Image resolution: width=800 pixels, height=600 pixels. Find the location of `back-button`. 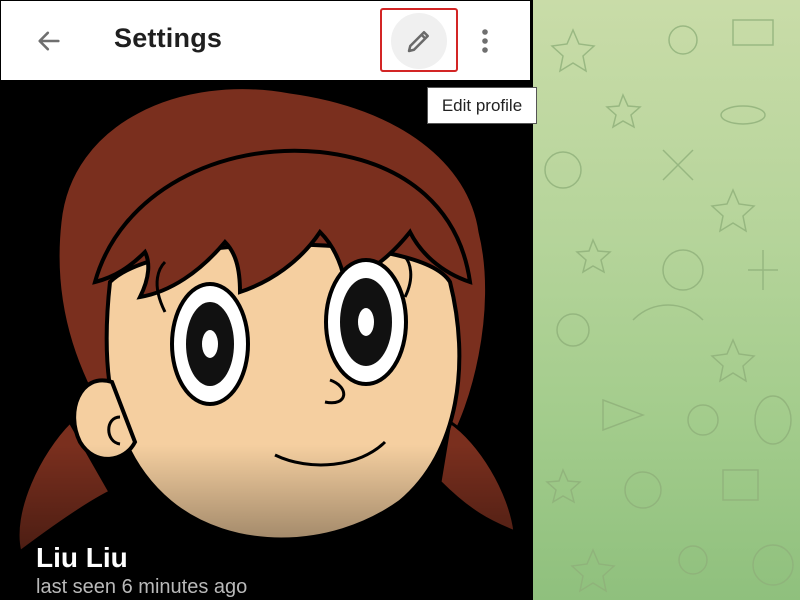

back-button is located at coordinates (49, 41).